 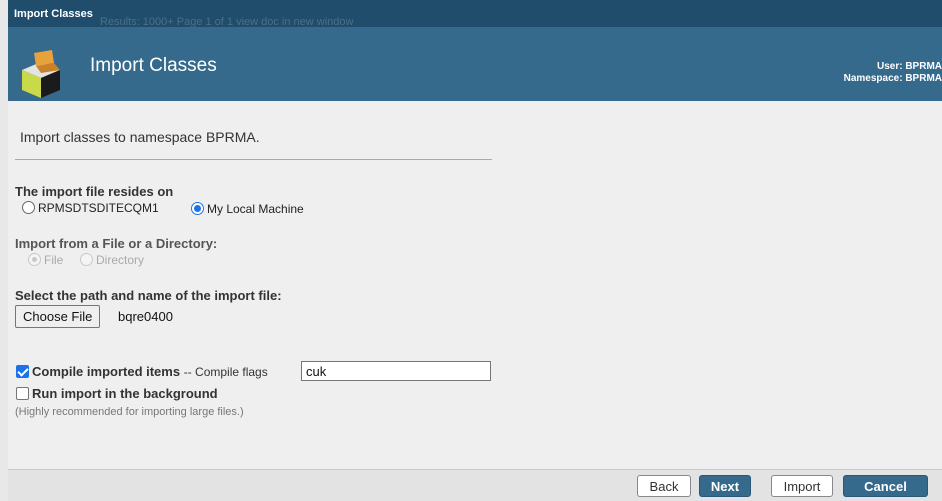 I want to click on back-button: Back, so click(x=664, y=486).